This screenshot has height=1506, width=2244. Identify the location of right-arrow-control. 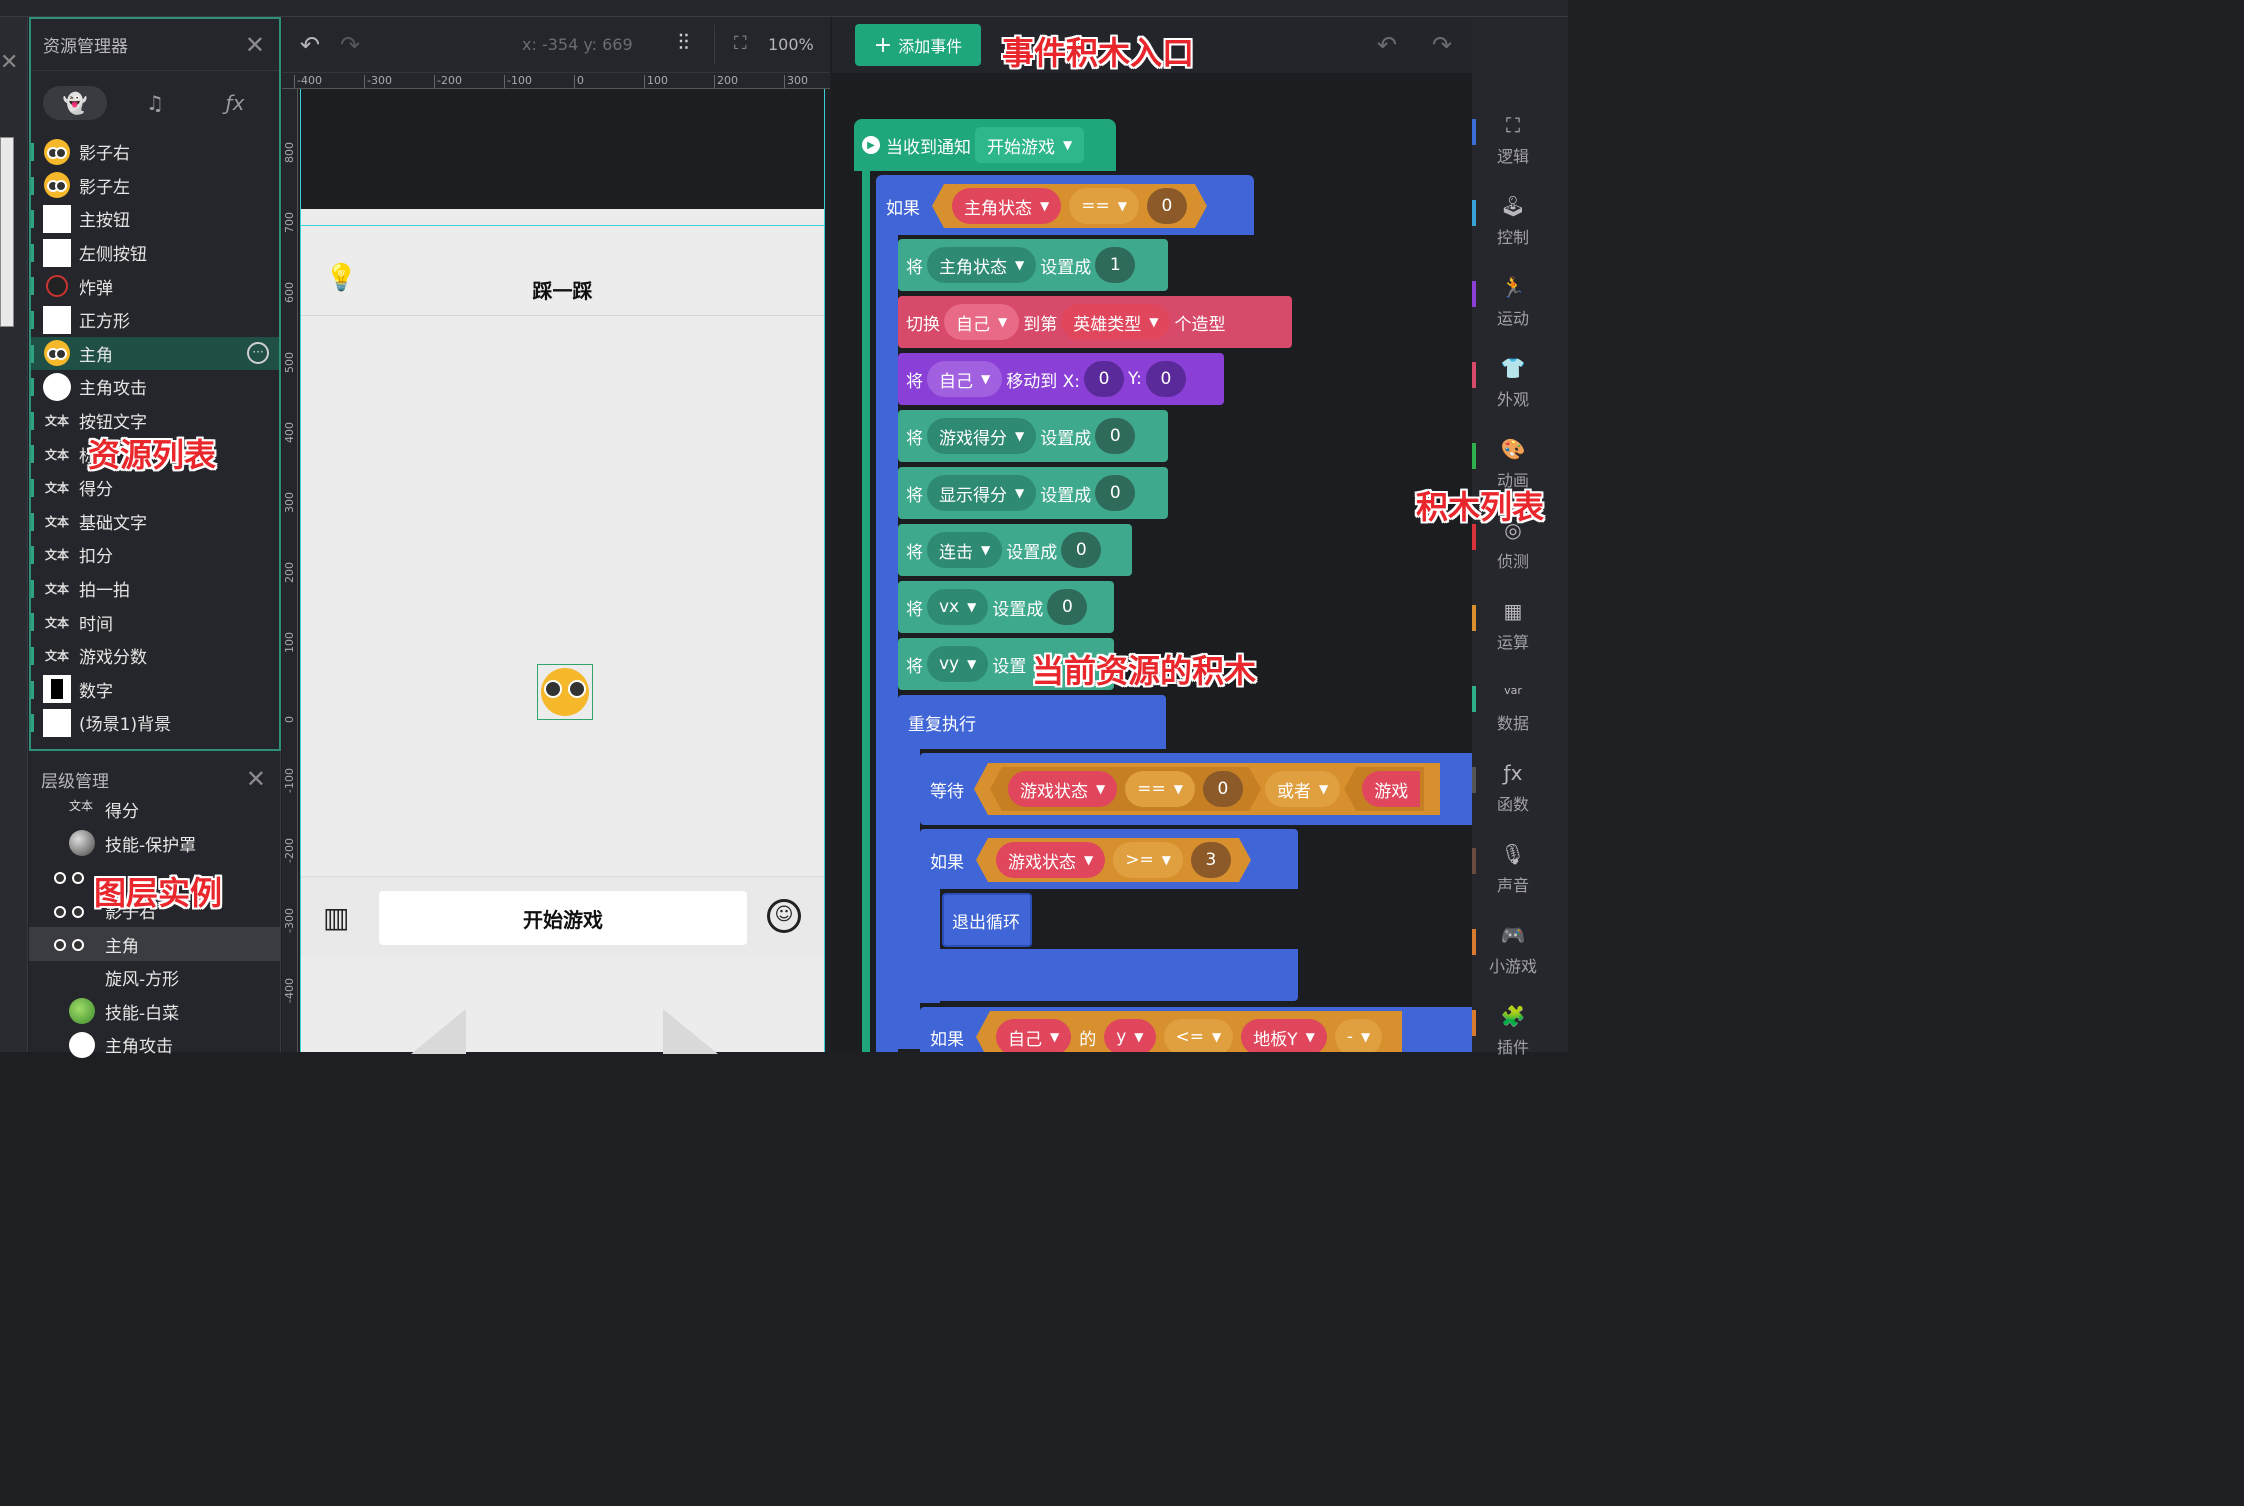
(690, 1031).